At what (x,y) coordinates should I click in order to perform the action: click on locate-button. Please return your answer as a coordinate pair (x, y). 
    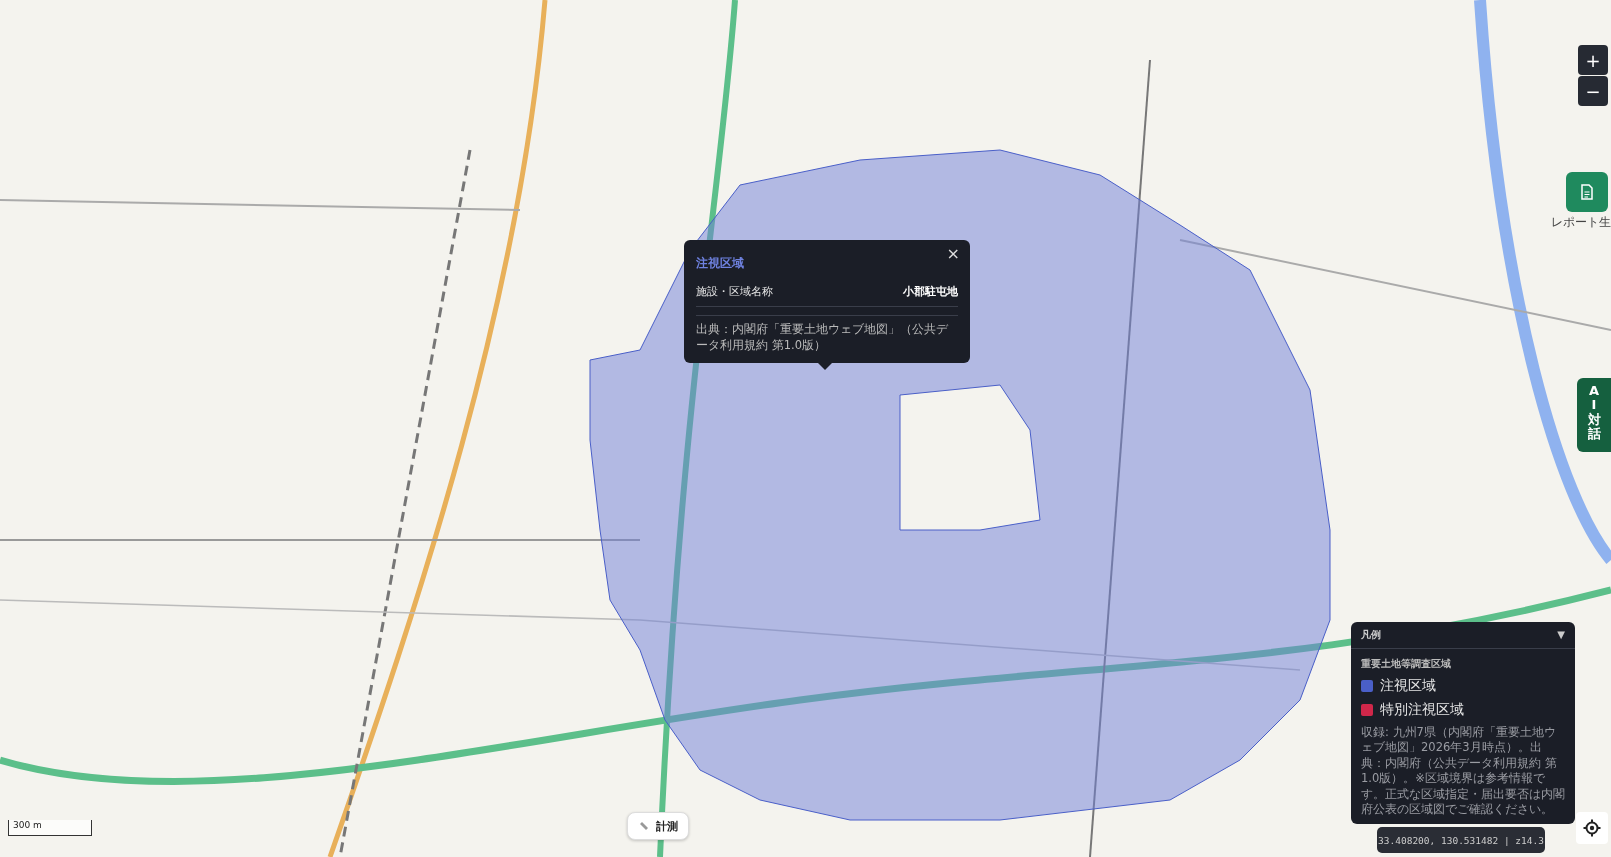
    Looking at the image, I should click on (1592, 828).